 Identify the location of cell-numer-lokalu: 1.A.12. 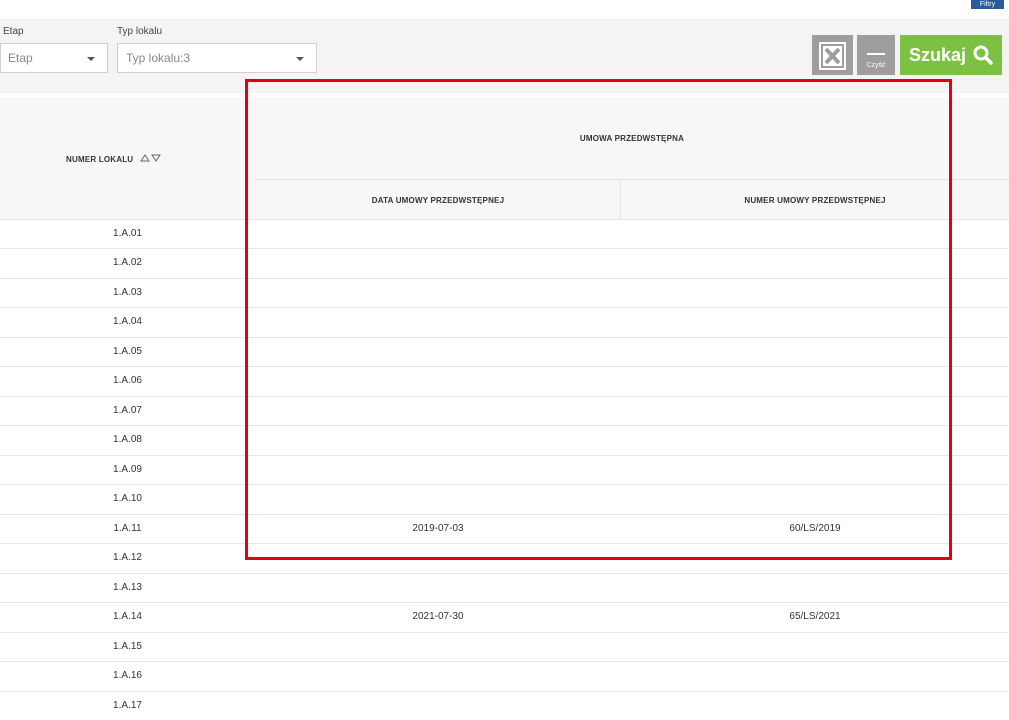
(127, 557).